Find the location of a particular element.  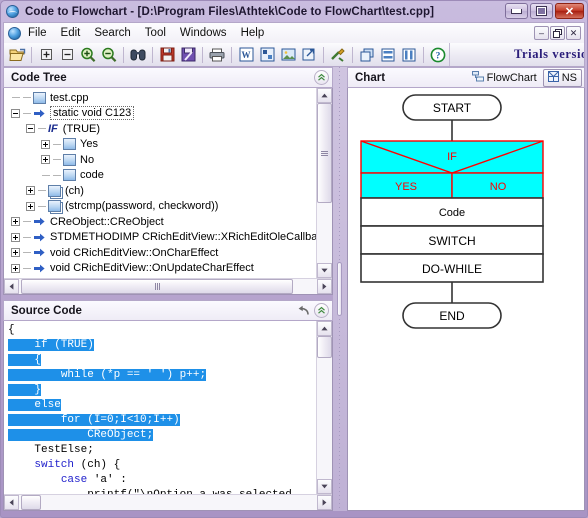

layout-columns-button is located at coordinates (409, 55).